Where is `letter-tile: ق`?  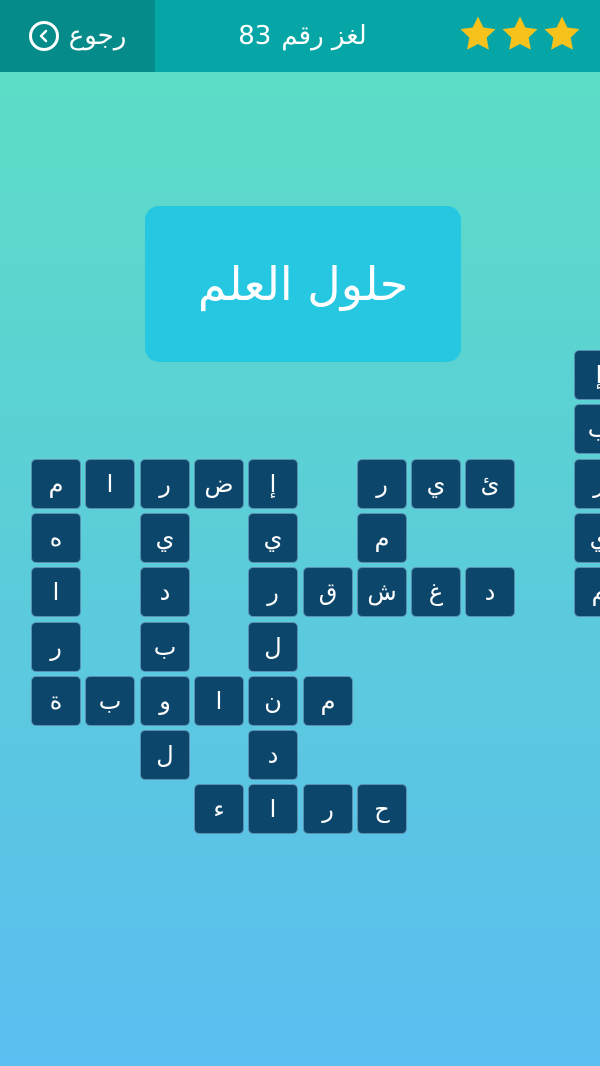 letter-tile: ق is located at coordinates (328, 592).